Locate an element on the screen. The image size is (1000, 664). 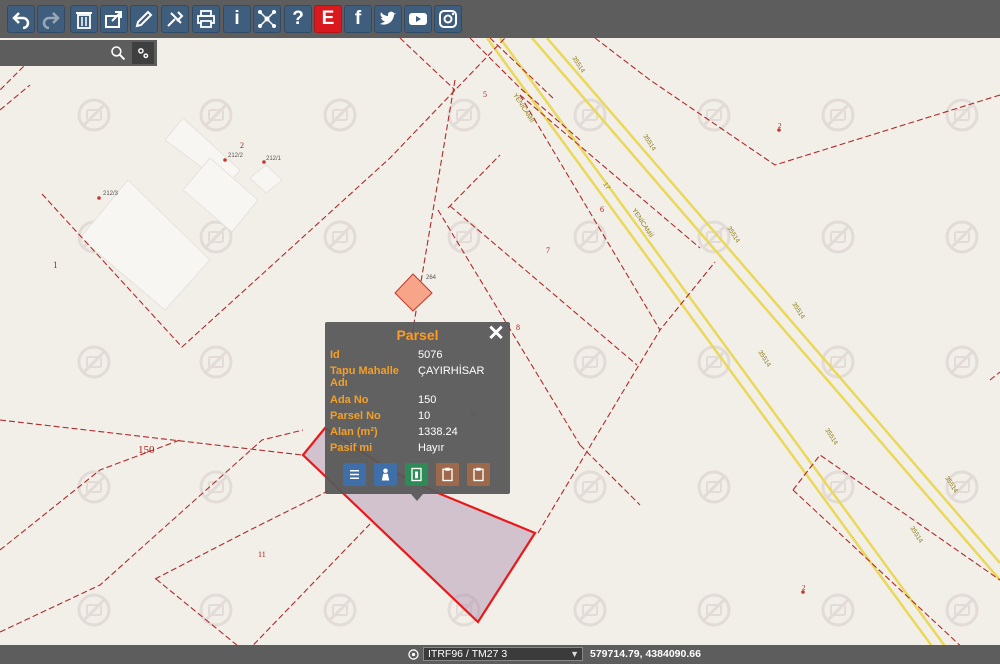
edit-button is located at coordinates (144, 19).